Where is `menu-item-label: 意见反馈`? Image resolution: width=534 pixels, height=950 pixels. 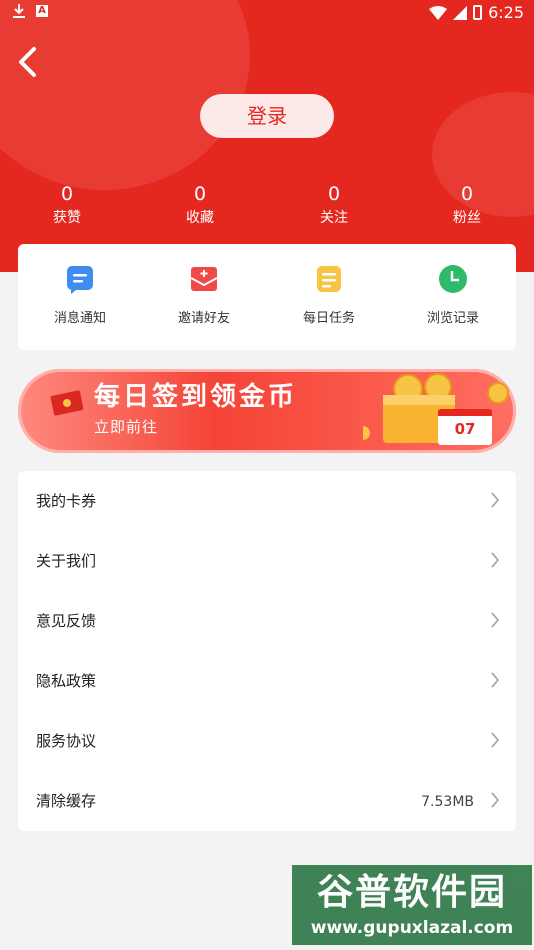
menu-item-label: 意见反馈 is located at coordinates (66, 621).